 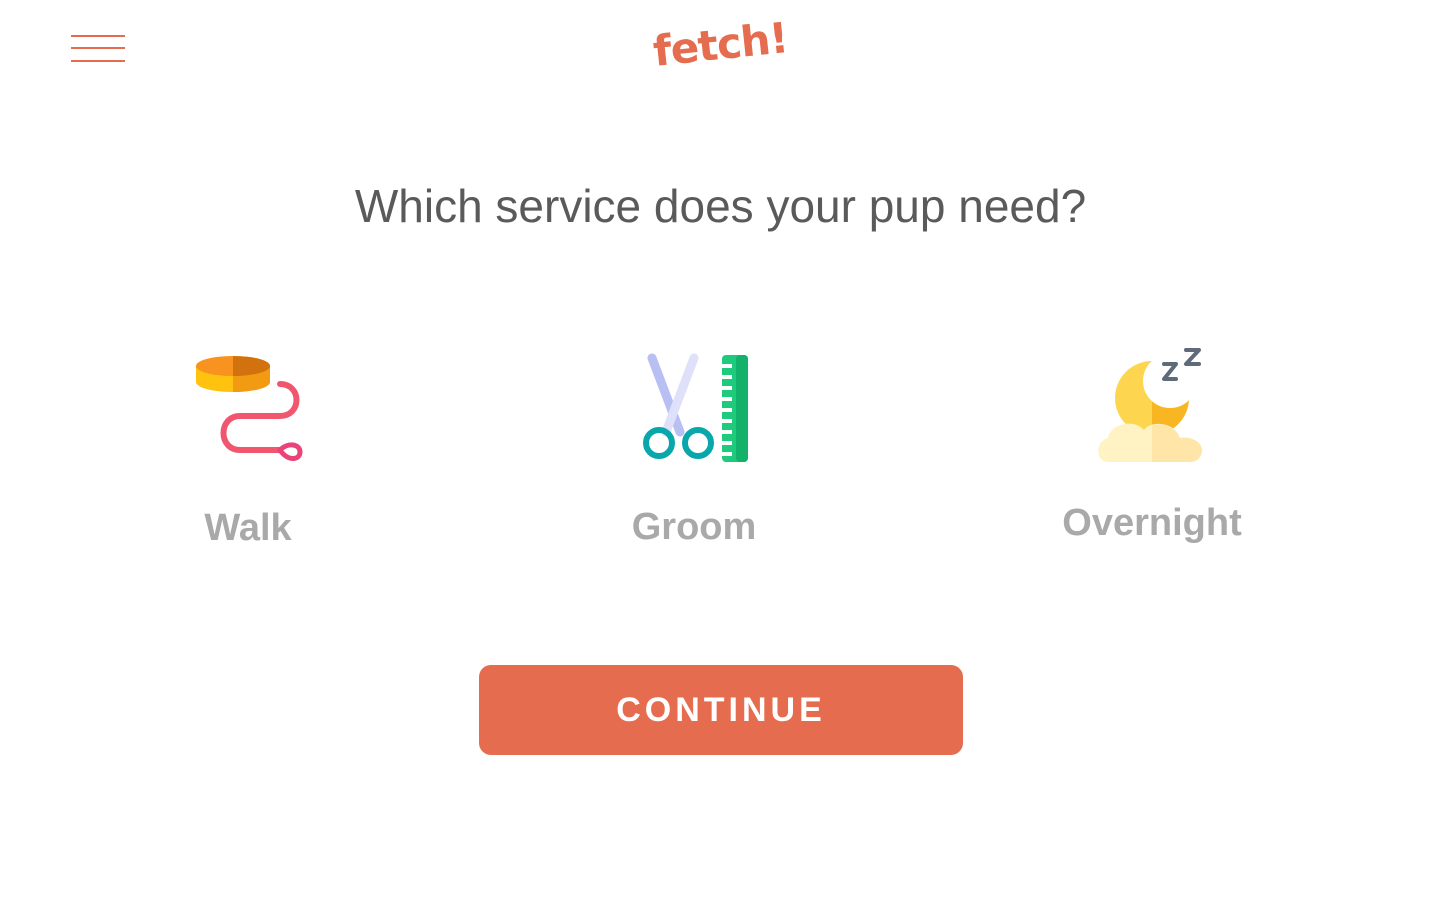 What do you see at coordinates (721, 710) in the screenshot?
I see `continue-button: CONTINUE` at bounding box center [721, 710].